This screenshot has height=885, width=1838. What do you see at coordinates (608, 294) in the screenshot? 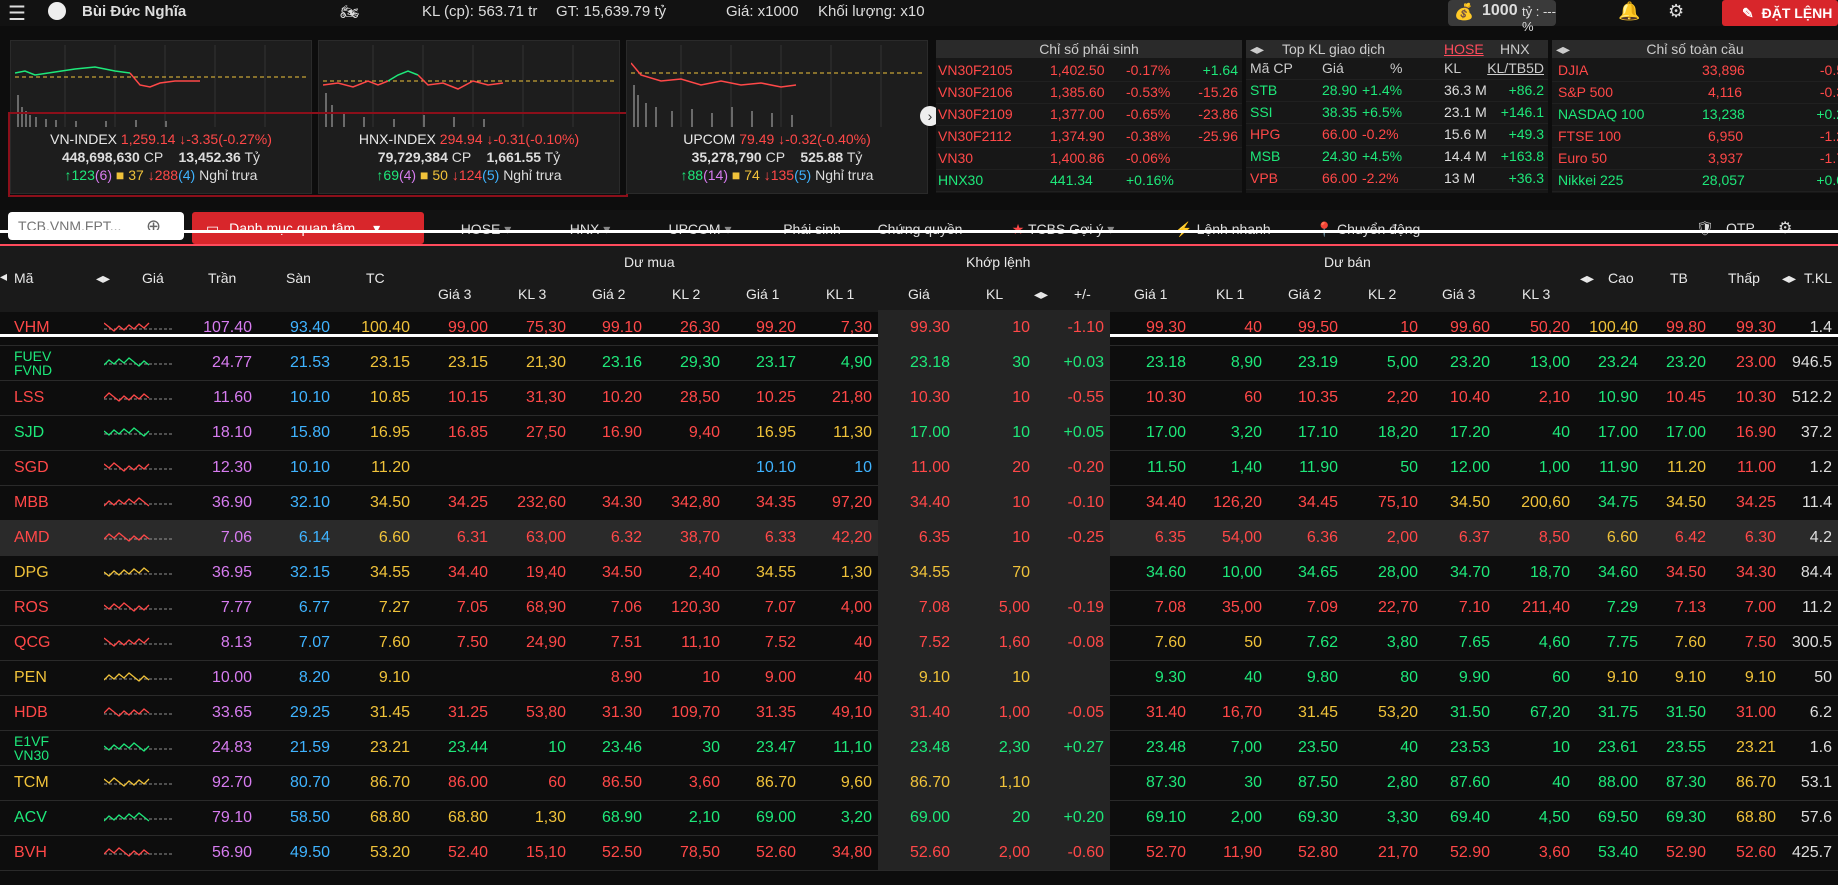
I see `col-bid-price2: Giá 2` at bounding box center [608, 294].